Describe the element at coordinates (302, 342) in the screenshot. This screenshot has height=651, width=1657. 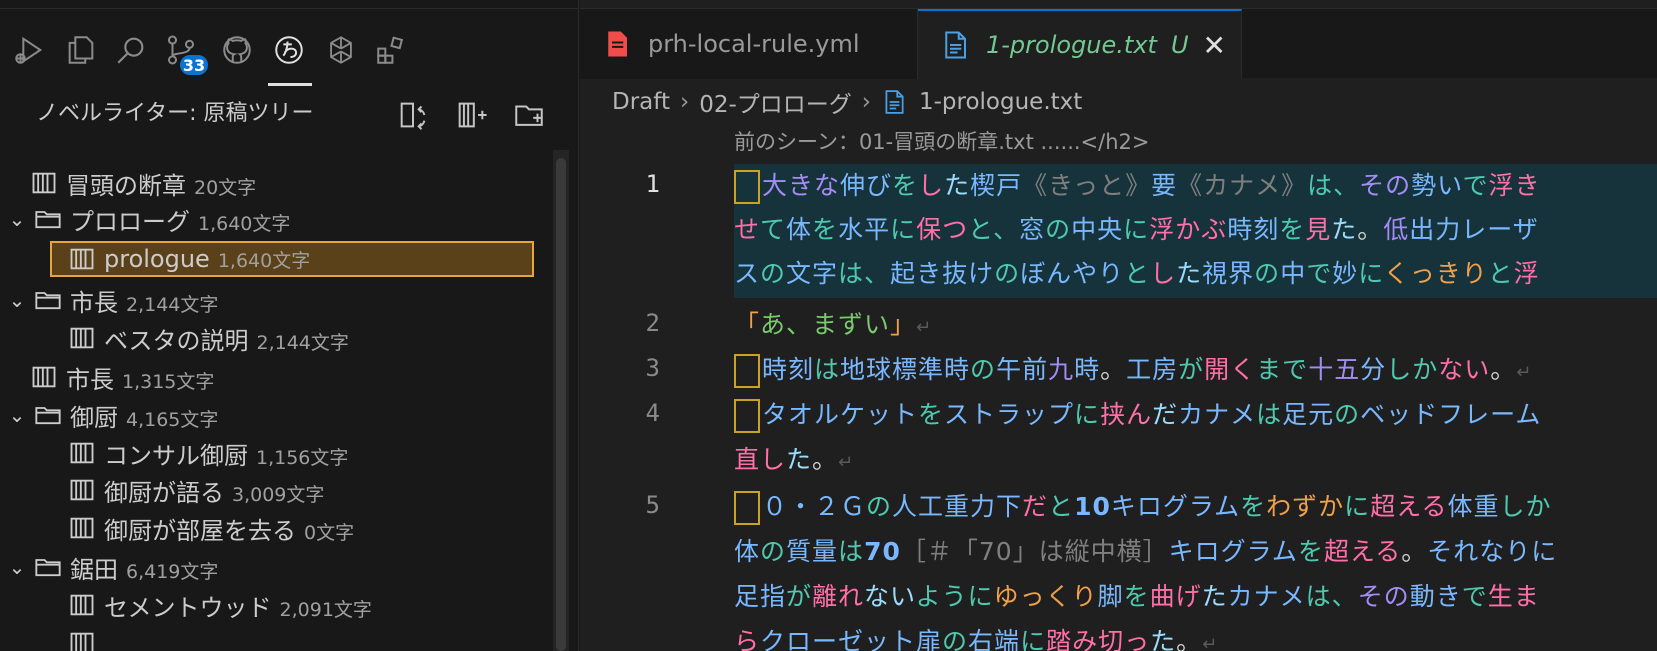
I see `char-count: 2,144文字` at that location.